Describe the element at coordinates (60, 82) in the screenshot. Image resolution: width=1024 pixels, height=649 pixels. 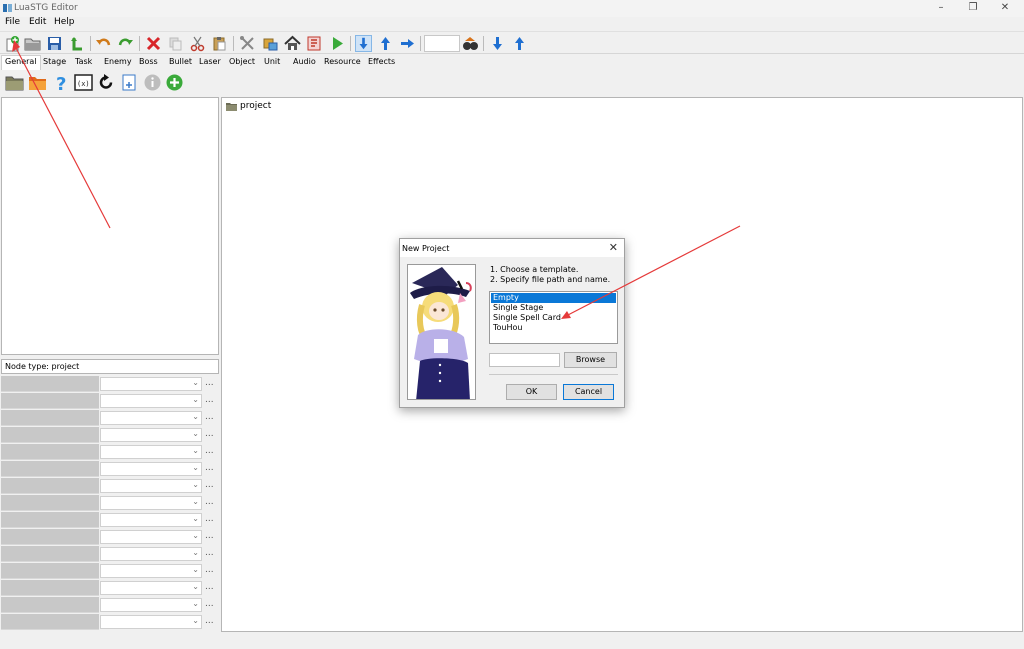
I see `help-icon: ?` at that location.